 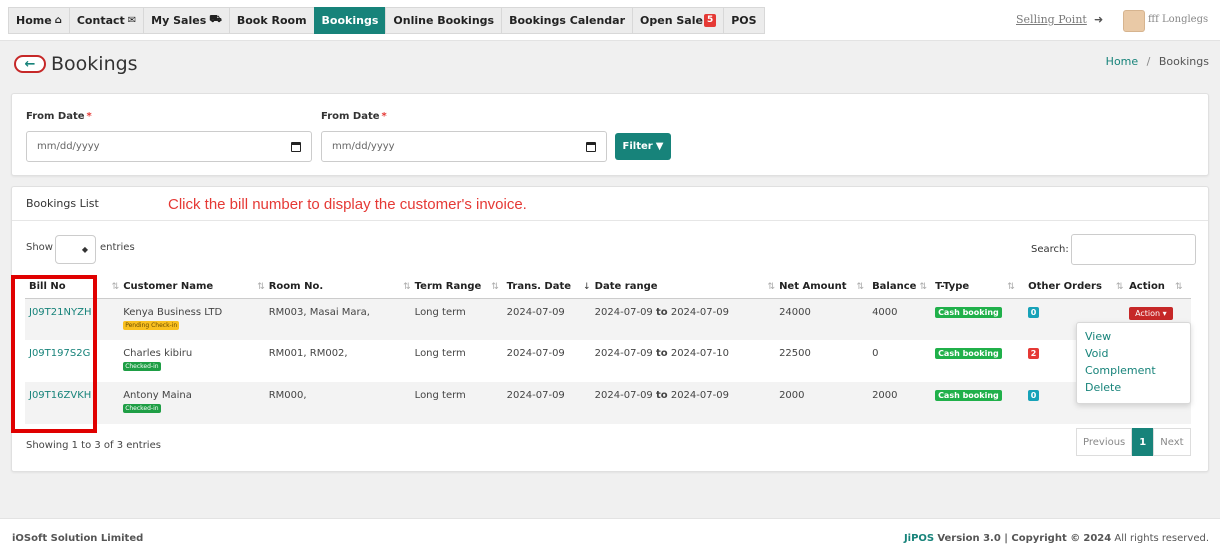 I want to click on nav-contact: Contact ✉, so click(x=106, y=20).